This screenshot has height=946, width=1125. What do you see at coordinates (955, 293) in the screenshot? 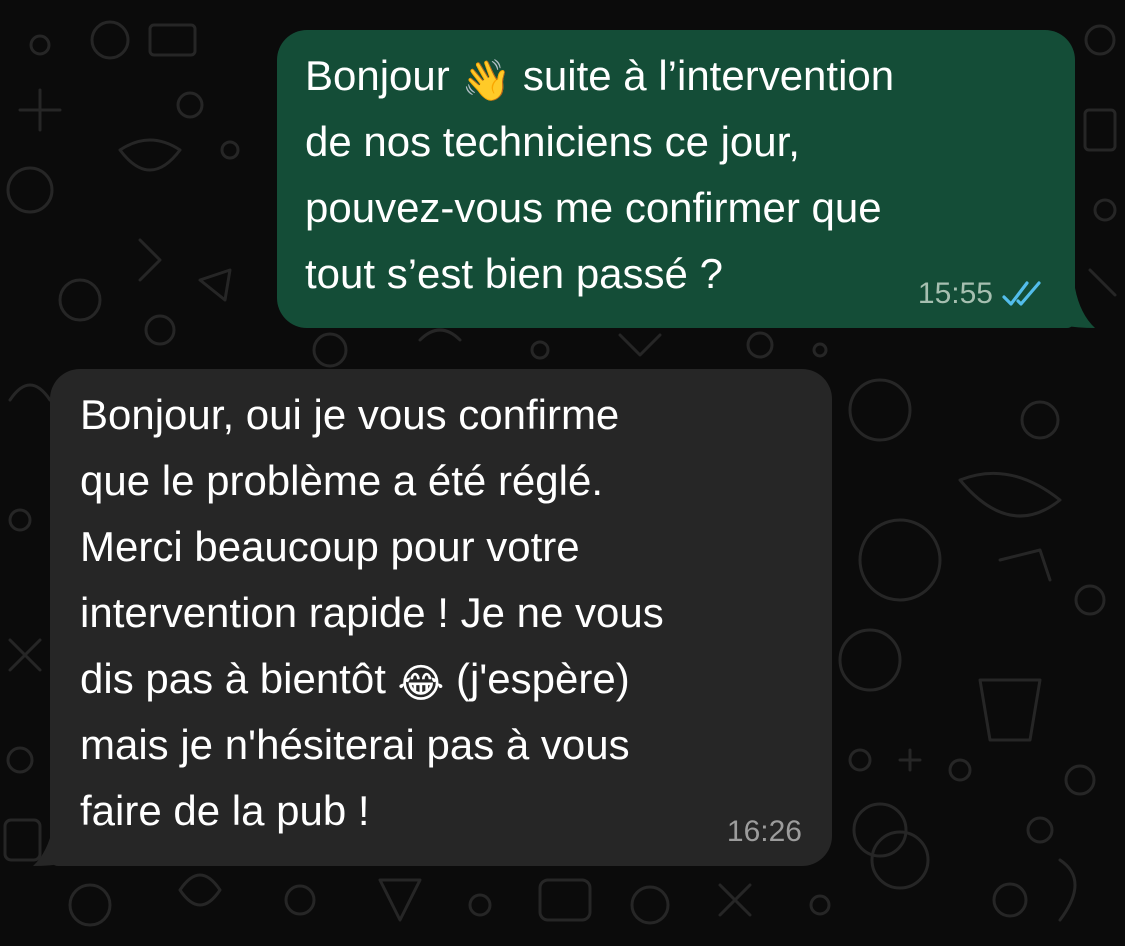
I see `message-time: 15:55` at bounding box center [955, 293].